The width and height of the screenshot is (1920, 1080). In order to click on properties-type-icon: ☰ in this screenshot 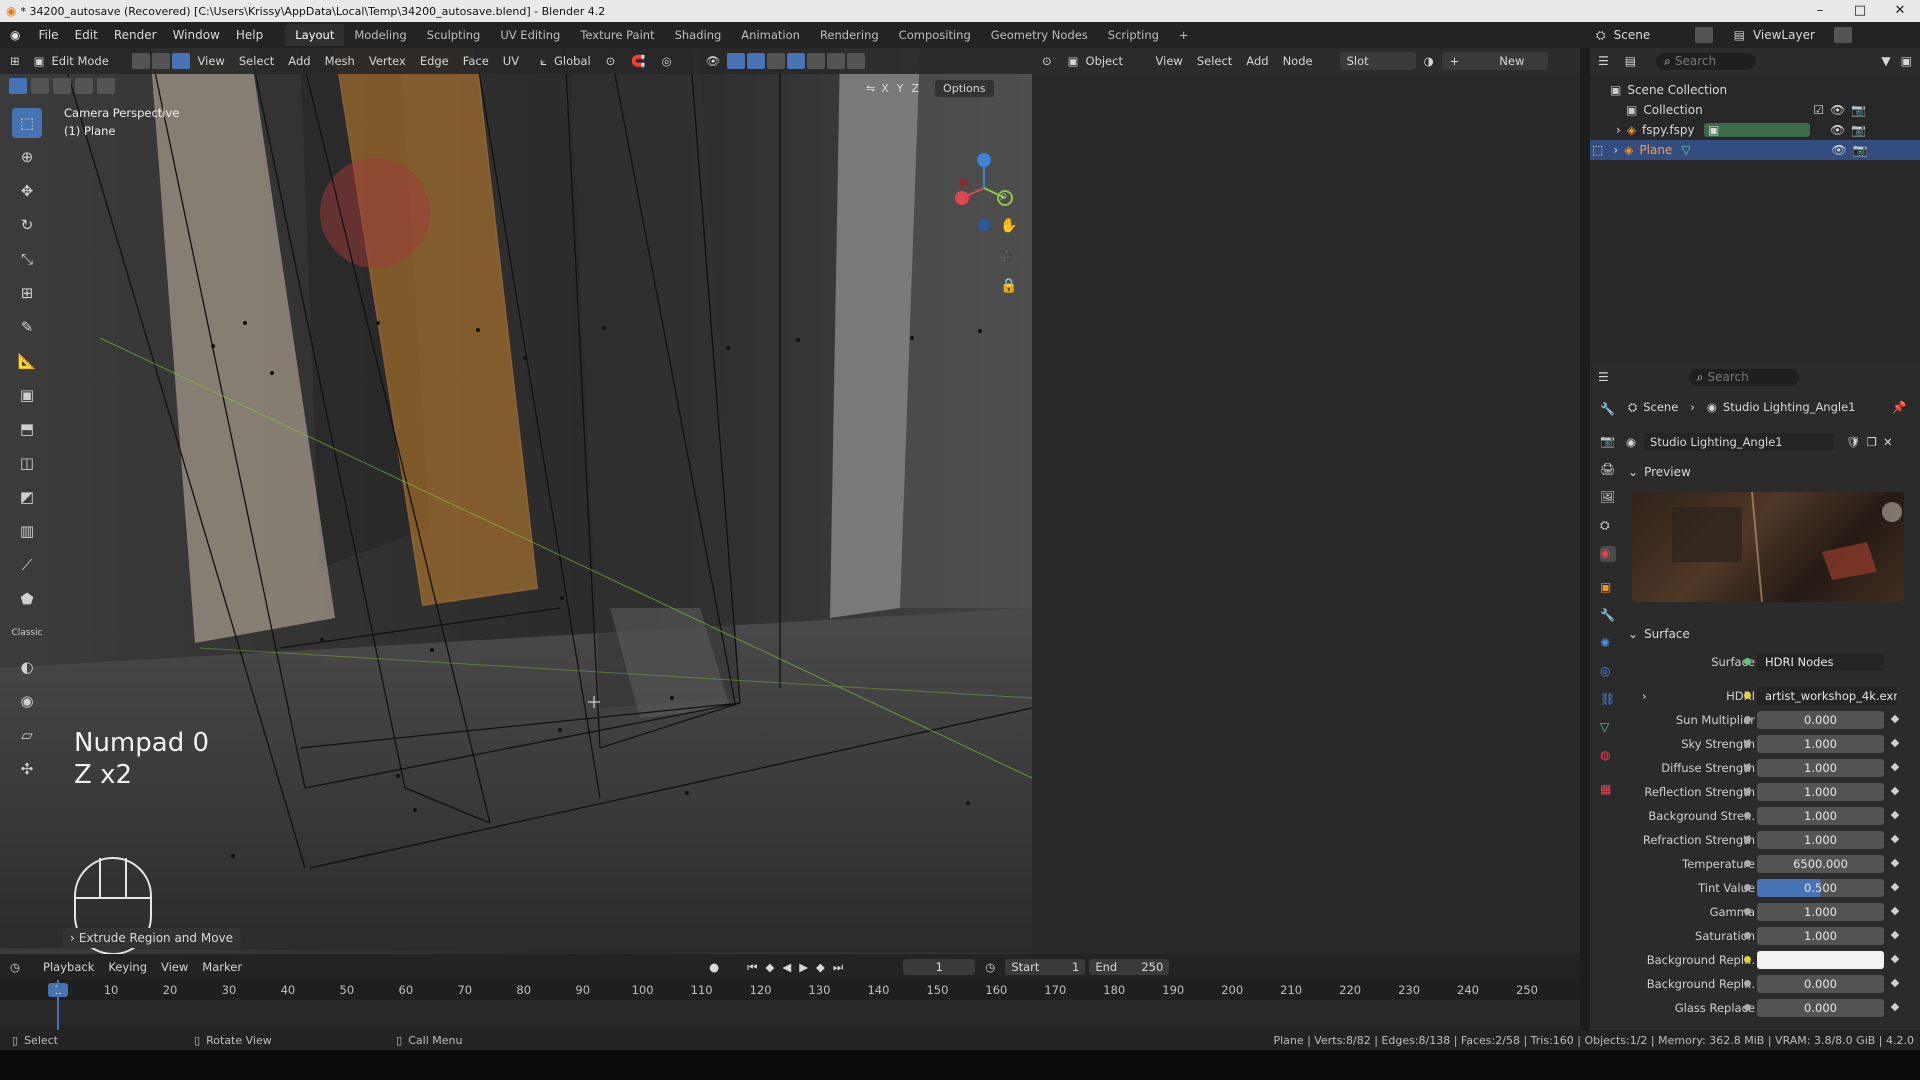, I will do `click(1603, 377)`.